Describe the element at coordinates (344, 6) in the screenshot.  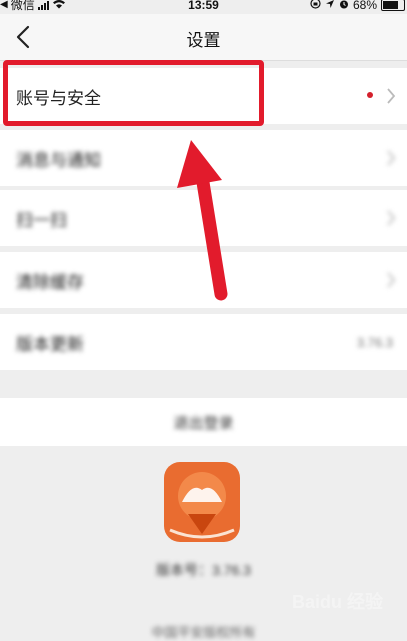
I see `alarm-icon` at that location.